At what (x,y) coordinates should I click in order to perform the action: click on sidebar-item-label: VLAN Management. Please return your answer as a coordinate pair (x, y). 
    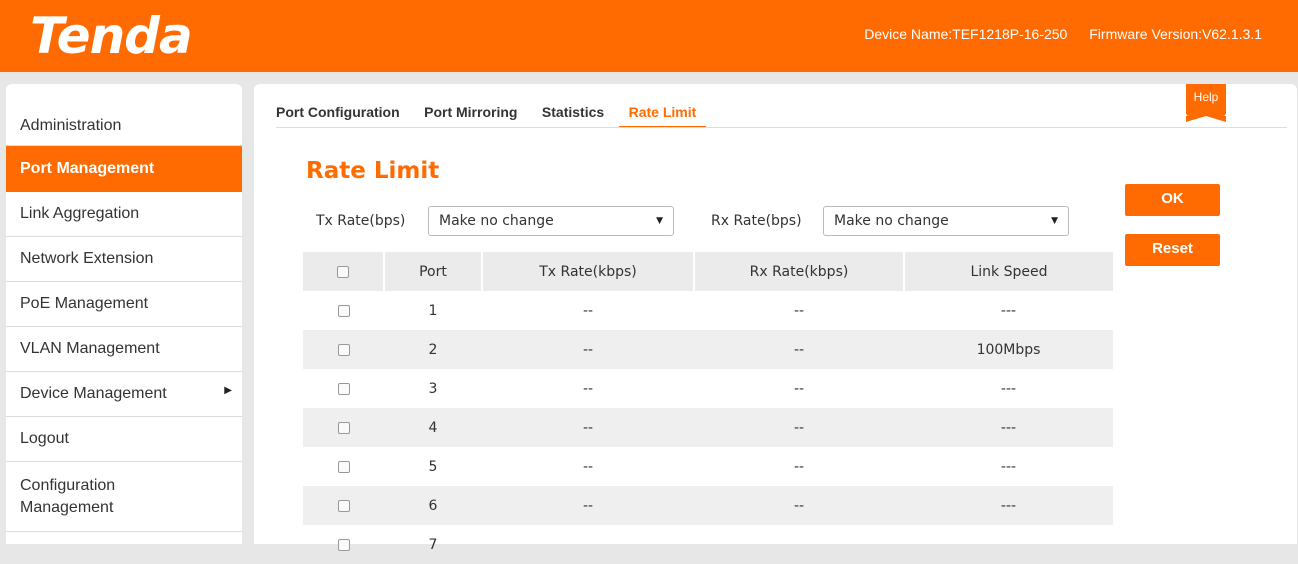
    Looking at the image, I should click on (90, 348).